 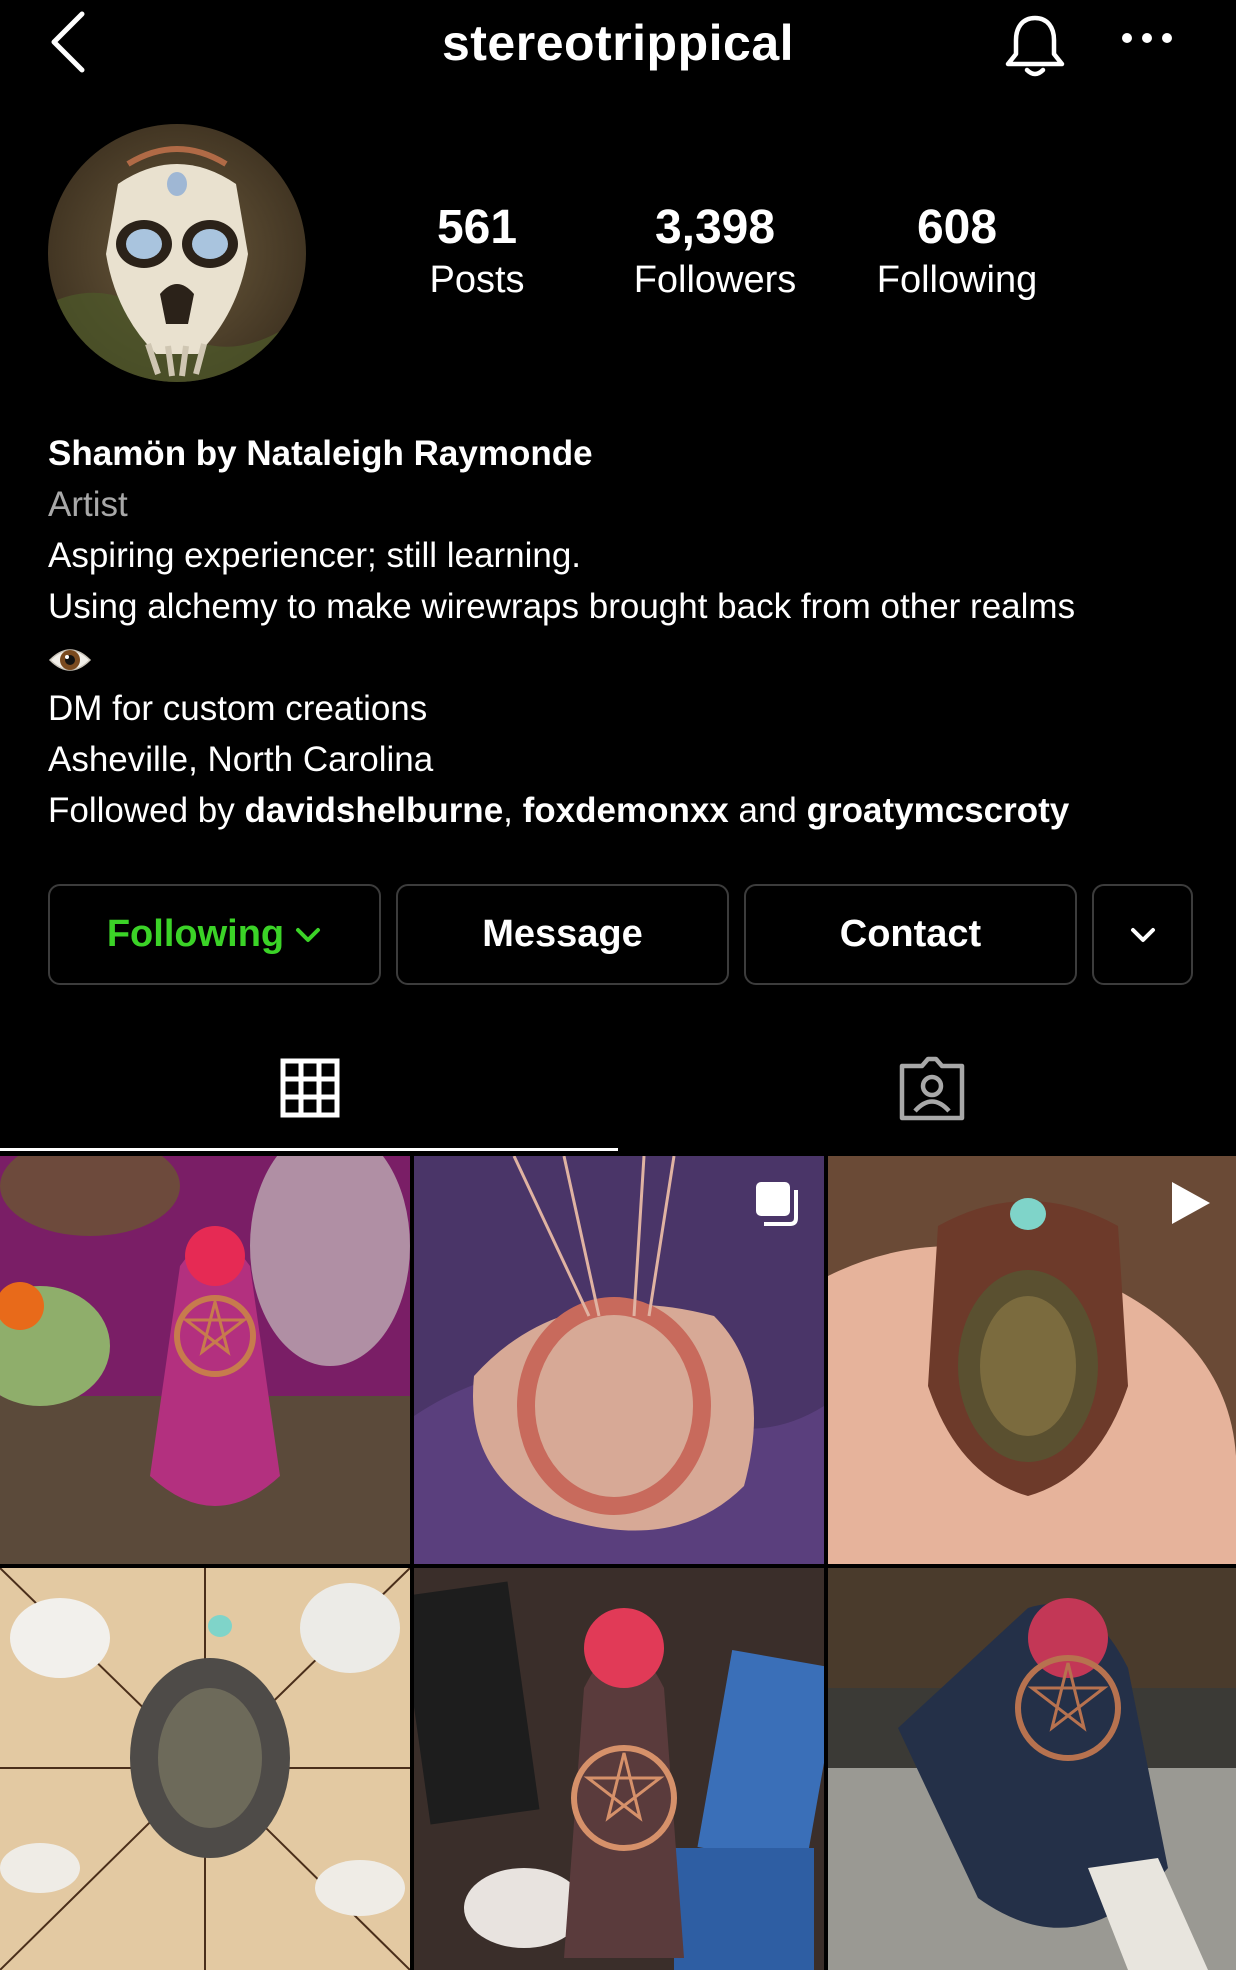 I want to click on contact-button: Contact, so click(x=910, y=934).